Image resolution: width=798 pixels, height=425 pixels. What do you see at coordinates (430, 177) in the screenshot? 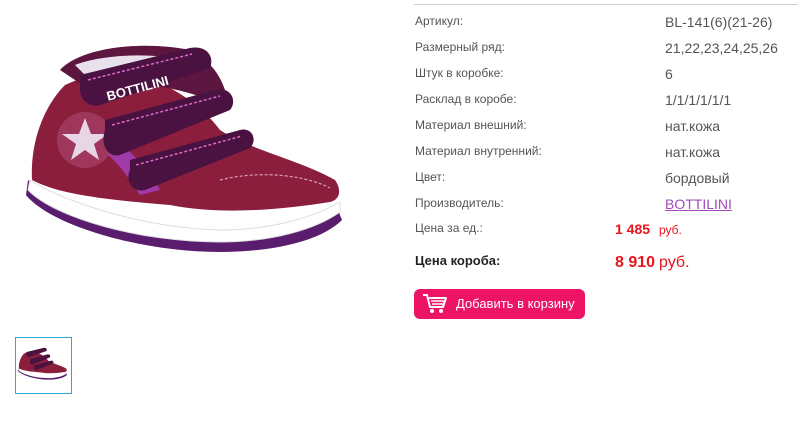
I see `spec-label: Цвет:` at bounding box center [430, 177].